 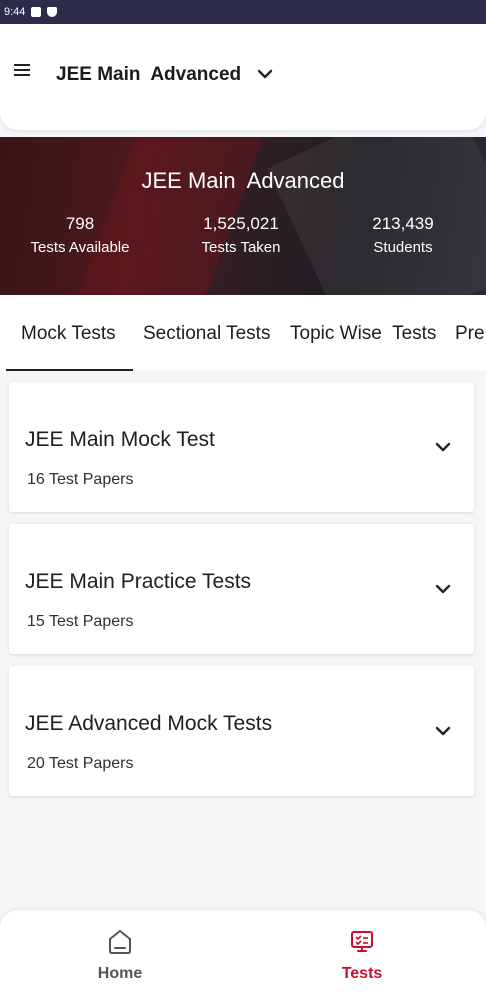 What do you see at coordinates (363, 334) in the screenshot?
I see `tab-topic-wise-tests: Topic Wise Tests` at bounding box center [363, 334].